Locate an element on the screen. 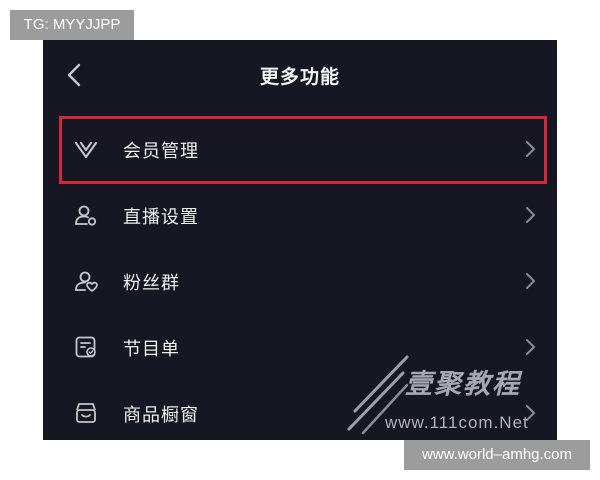  menu-item-label: 商品橱窗 is located at coordinates (161, 415).